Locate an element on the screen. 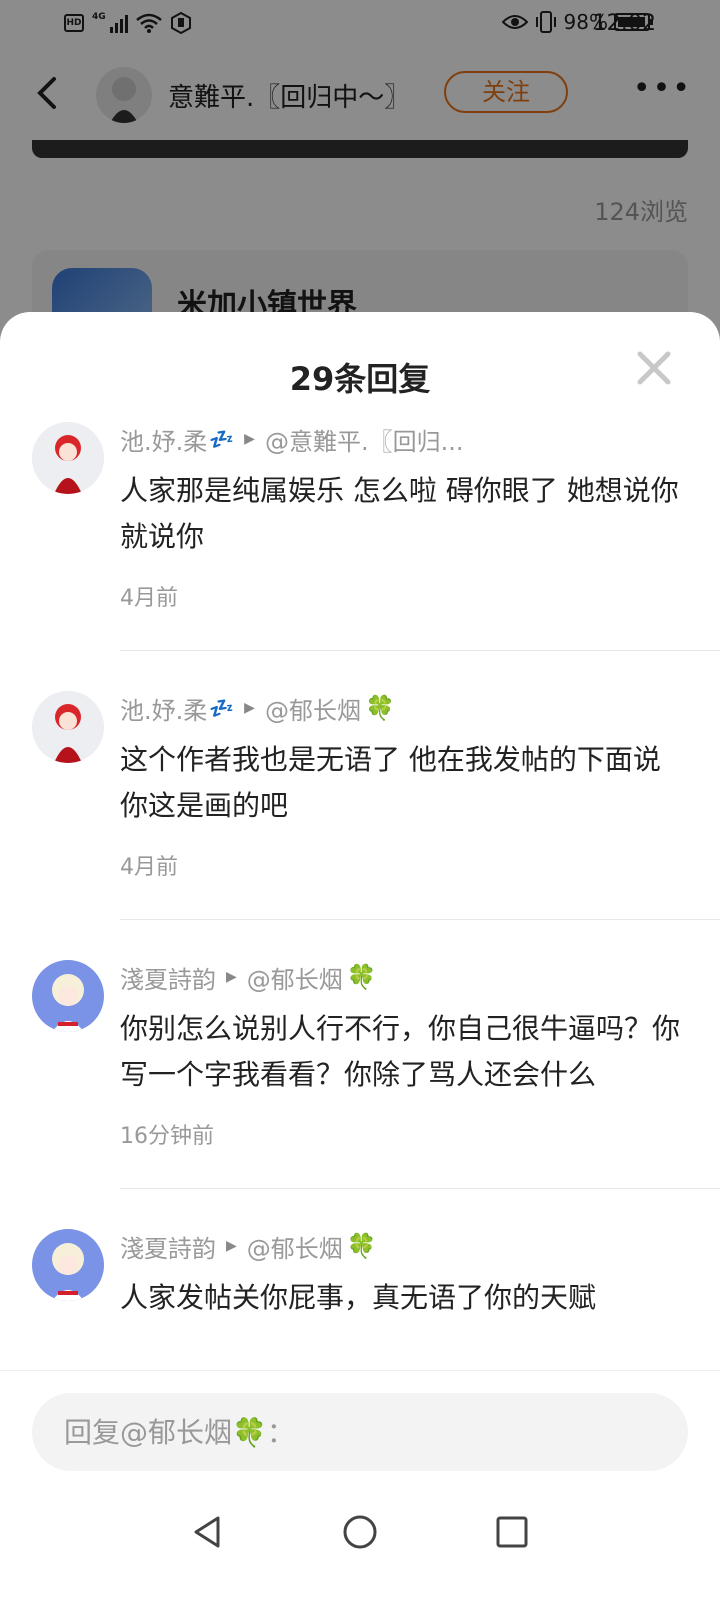  reply-text: 这个作者我也是无语了 他在我发帖的下面说你这是画的吧 is located at coordinates (404, 783).